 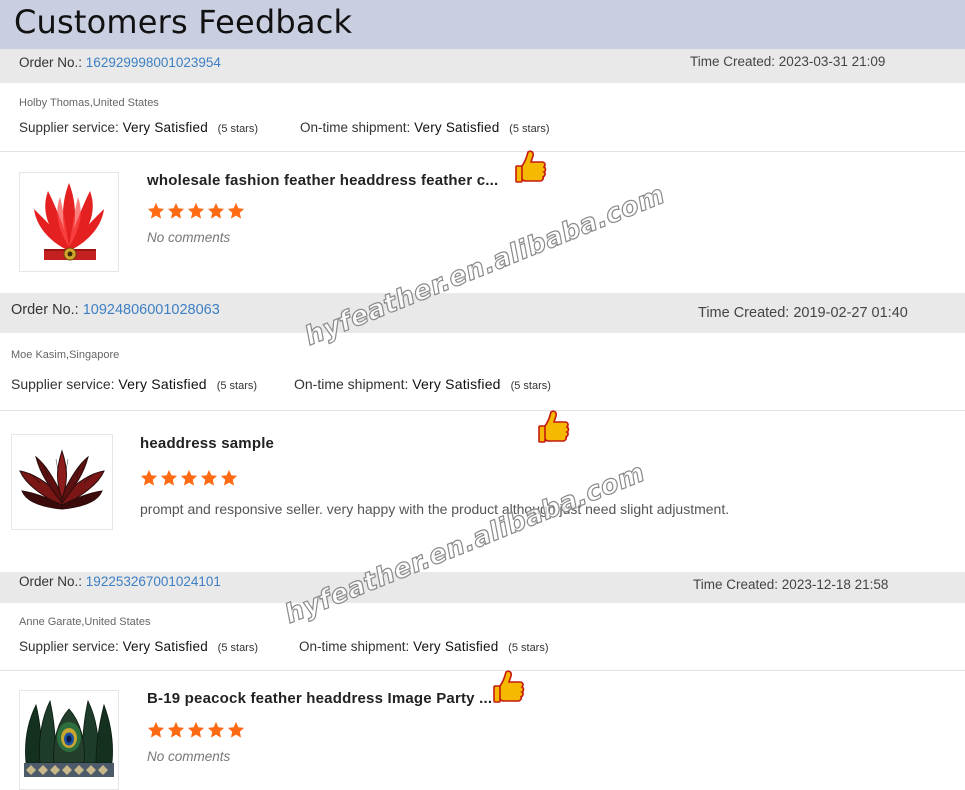 I want to click on red-feather-headband-image, so click(x=69, y=222).